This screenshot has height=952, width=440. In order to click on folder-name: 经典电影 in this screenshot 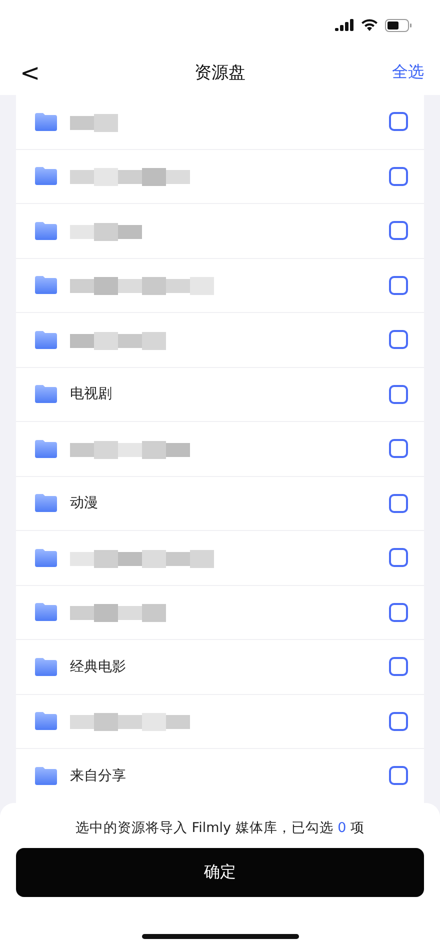, I will do `click(98, 667)`.